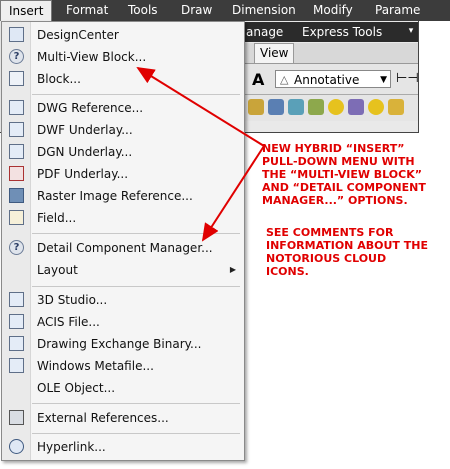  Describe the element at coordinates (347, 245) in the screenshot. I see `annotation-line: INFORMATION ABOUT THE` at that location.